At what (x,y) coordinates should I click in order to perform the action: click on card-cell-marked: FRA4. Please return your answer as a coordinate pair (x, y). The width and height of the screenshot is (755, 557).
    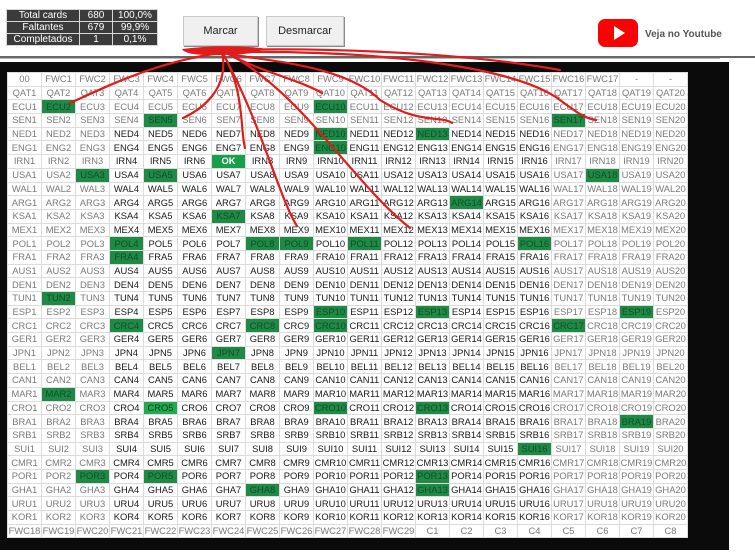
    Looking at the image, I should click on (126, 257).